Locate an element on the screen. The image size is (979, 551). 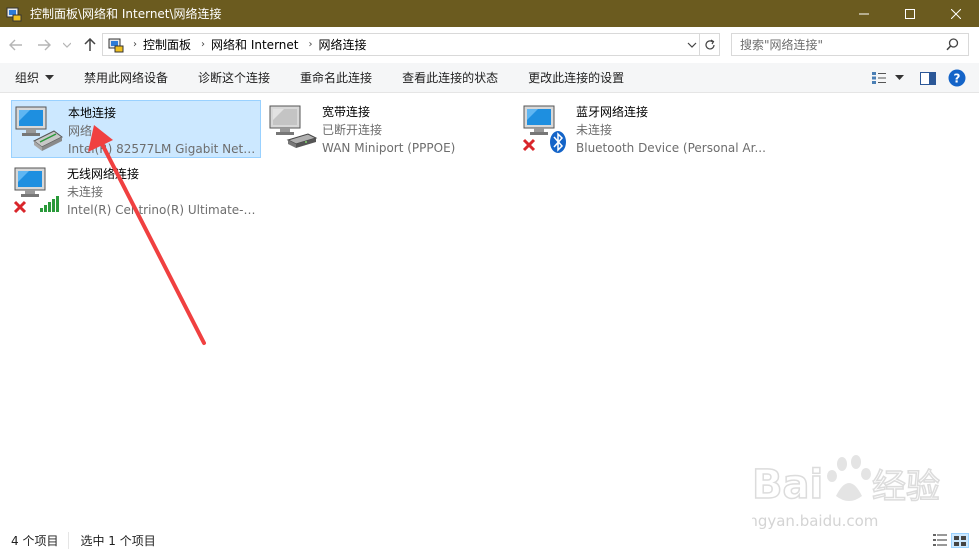
preview-pane-icon is located at coordinates (928, 78).